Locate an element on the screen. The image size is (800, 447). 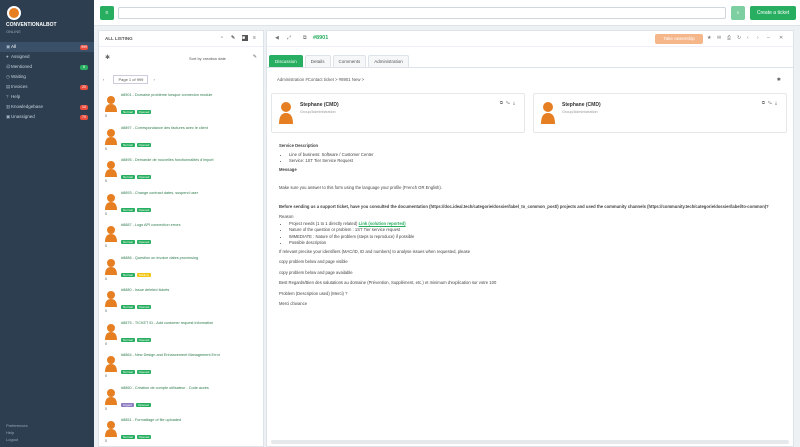
sidebar-item-label: Invoices is located at coordinates (19, 86).